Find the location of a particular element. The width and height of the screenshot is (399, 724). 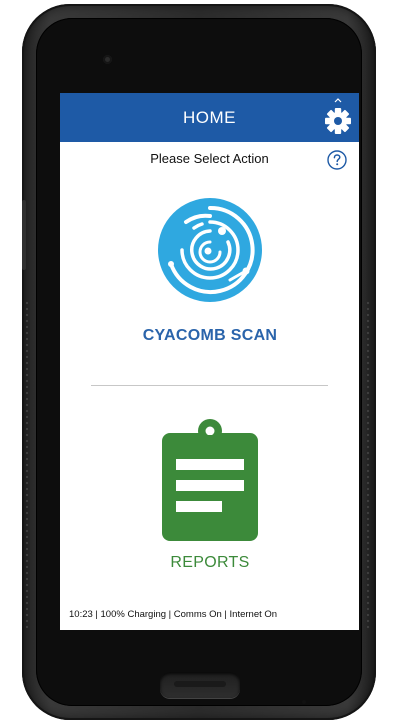

grip-texture-left is located at coordinates (27, 465).